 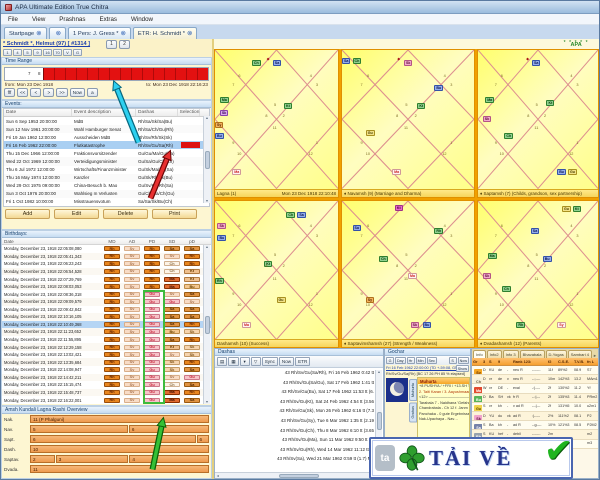 I want to click on col-pd: PD, so click(x=152, y=241).